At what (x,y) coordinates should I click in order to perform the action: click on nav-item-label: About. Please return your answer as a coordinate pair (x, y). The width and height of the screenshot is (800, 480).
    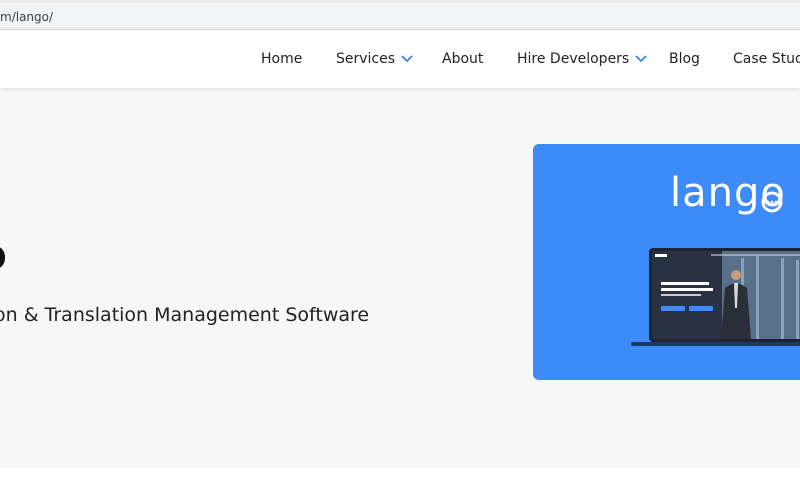
    Looking at the image, I should click on (463, 59).